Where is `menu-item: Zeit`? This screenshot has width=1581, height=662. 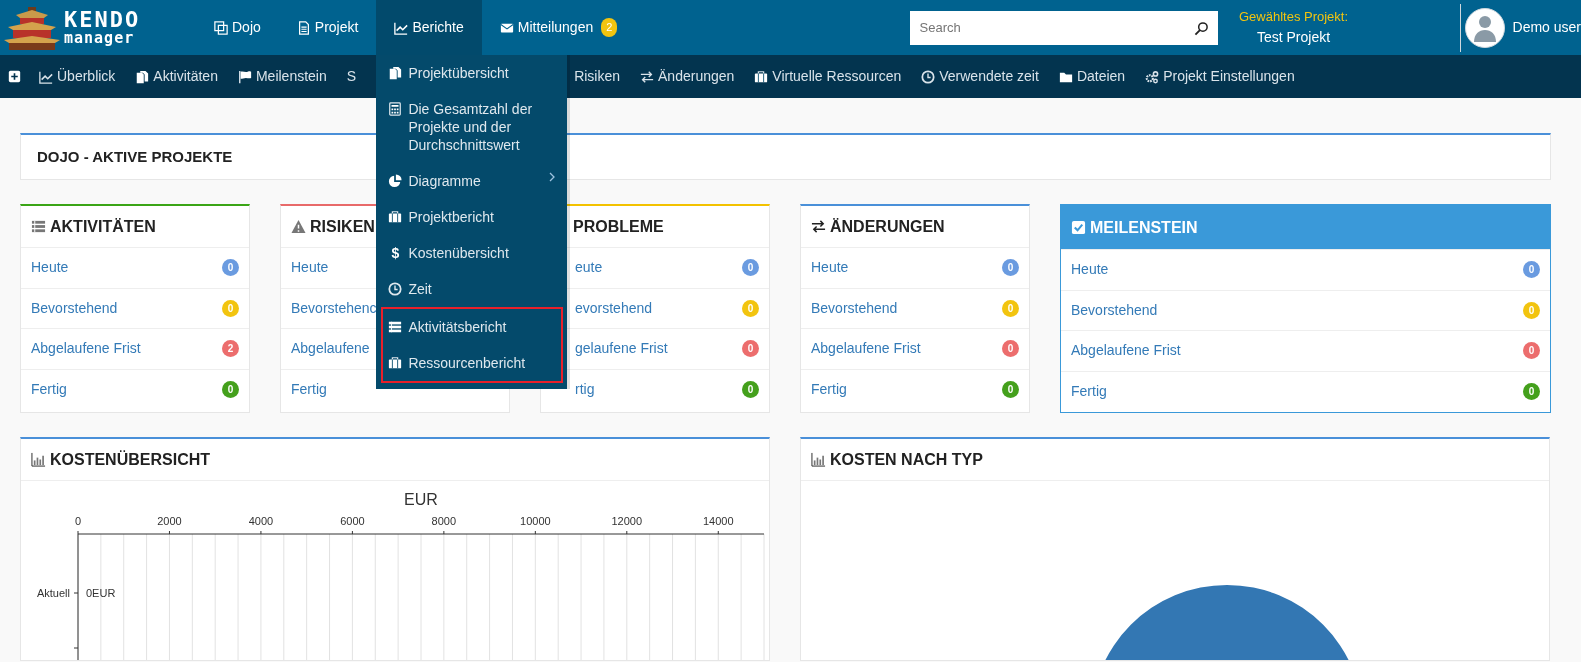 menu-item: Zeit is located at coordinates (472, 289).